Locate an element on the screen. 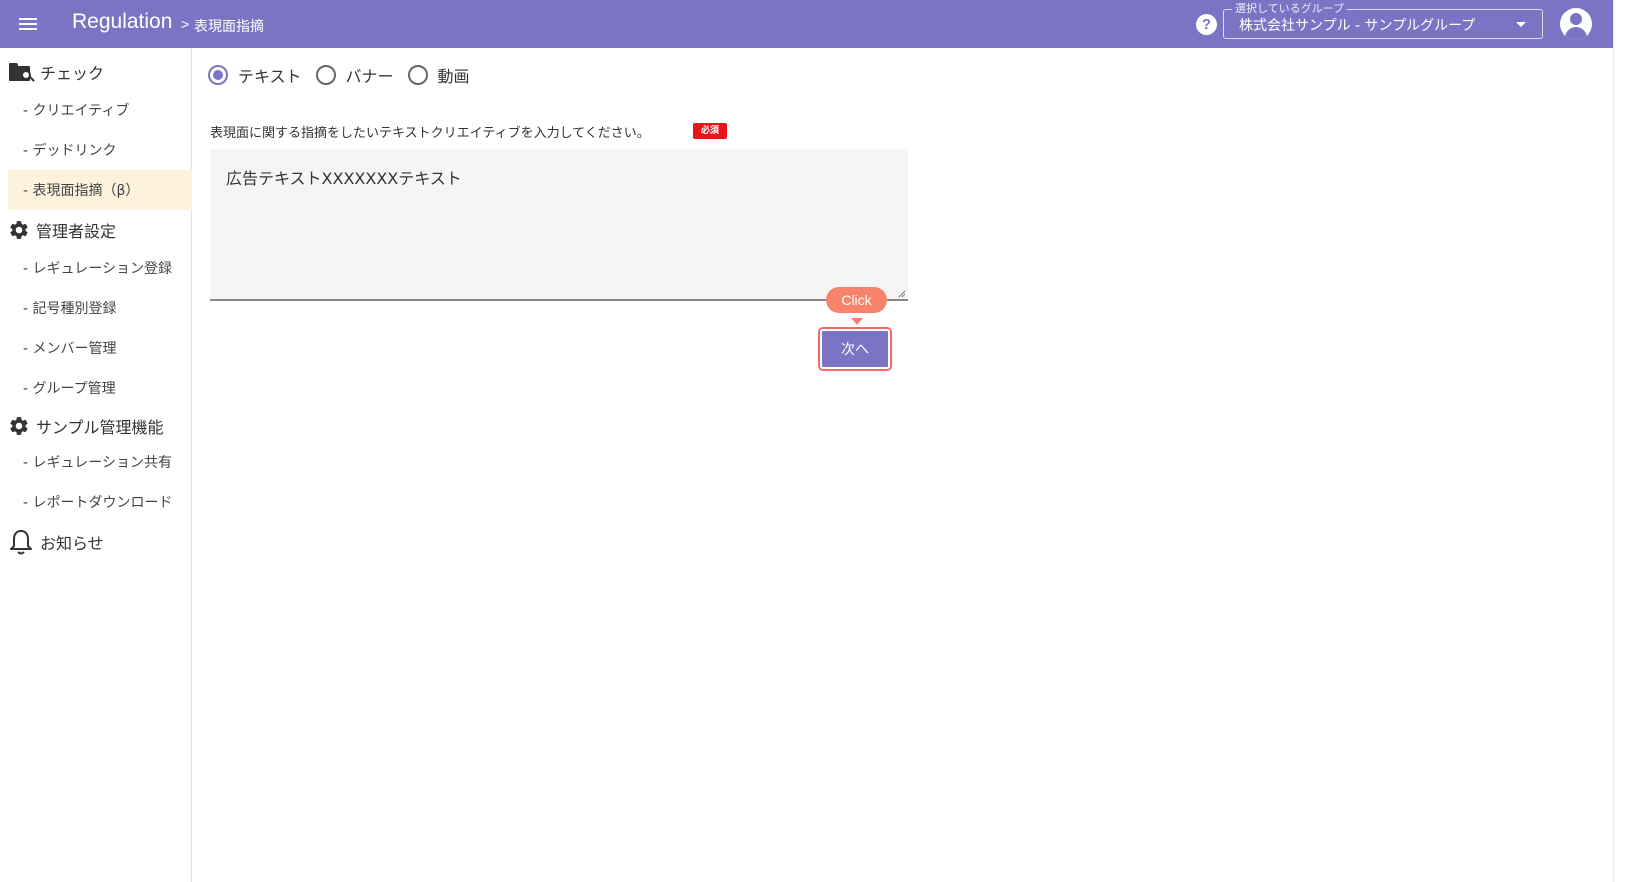  help-icon: ? is located at coordinates (1206, 24).